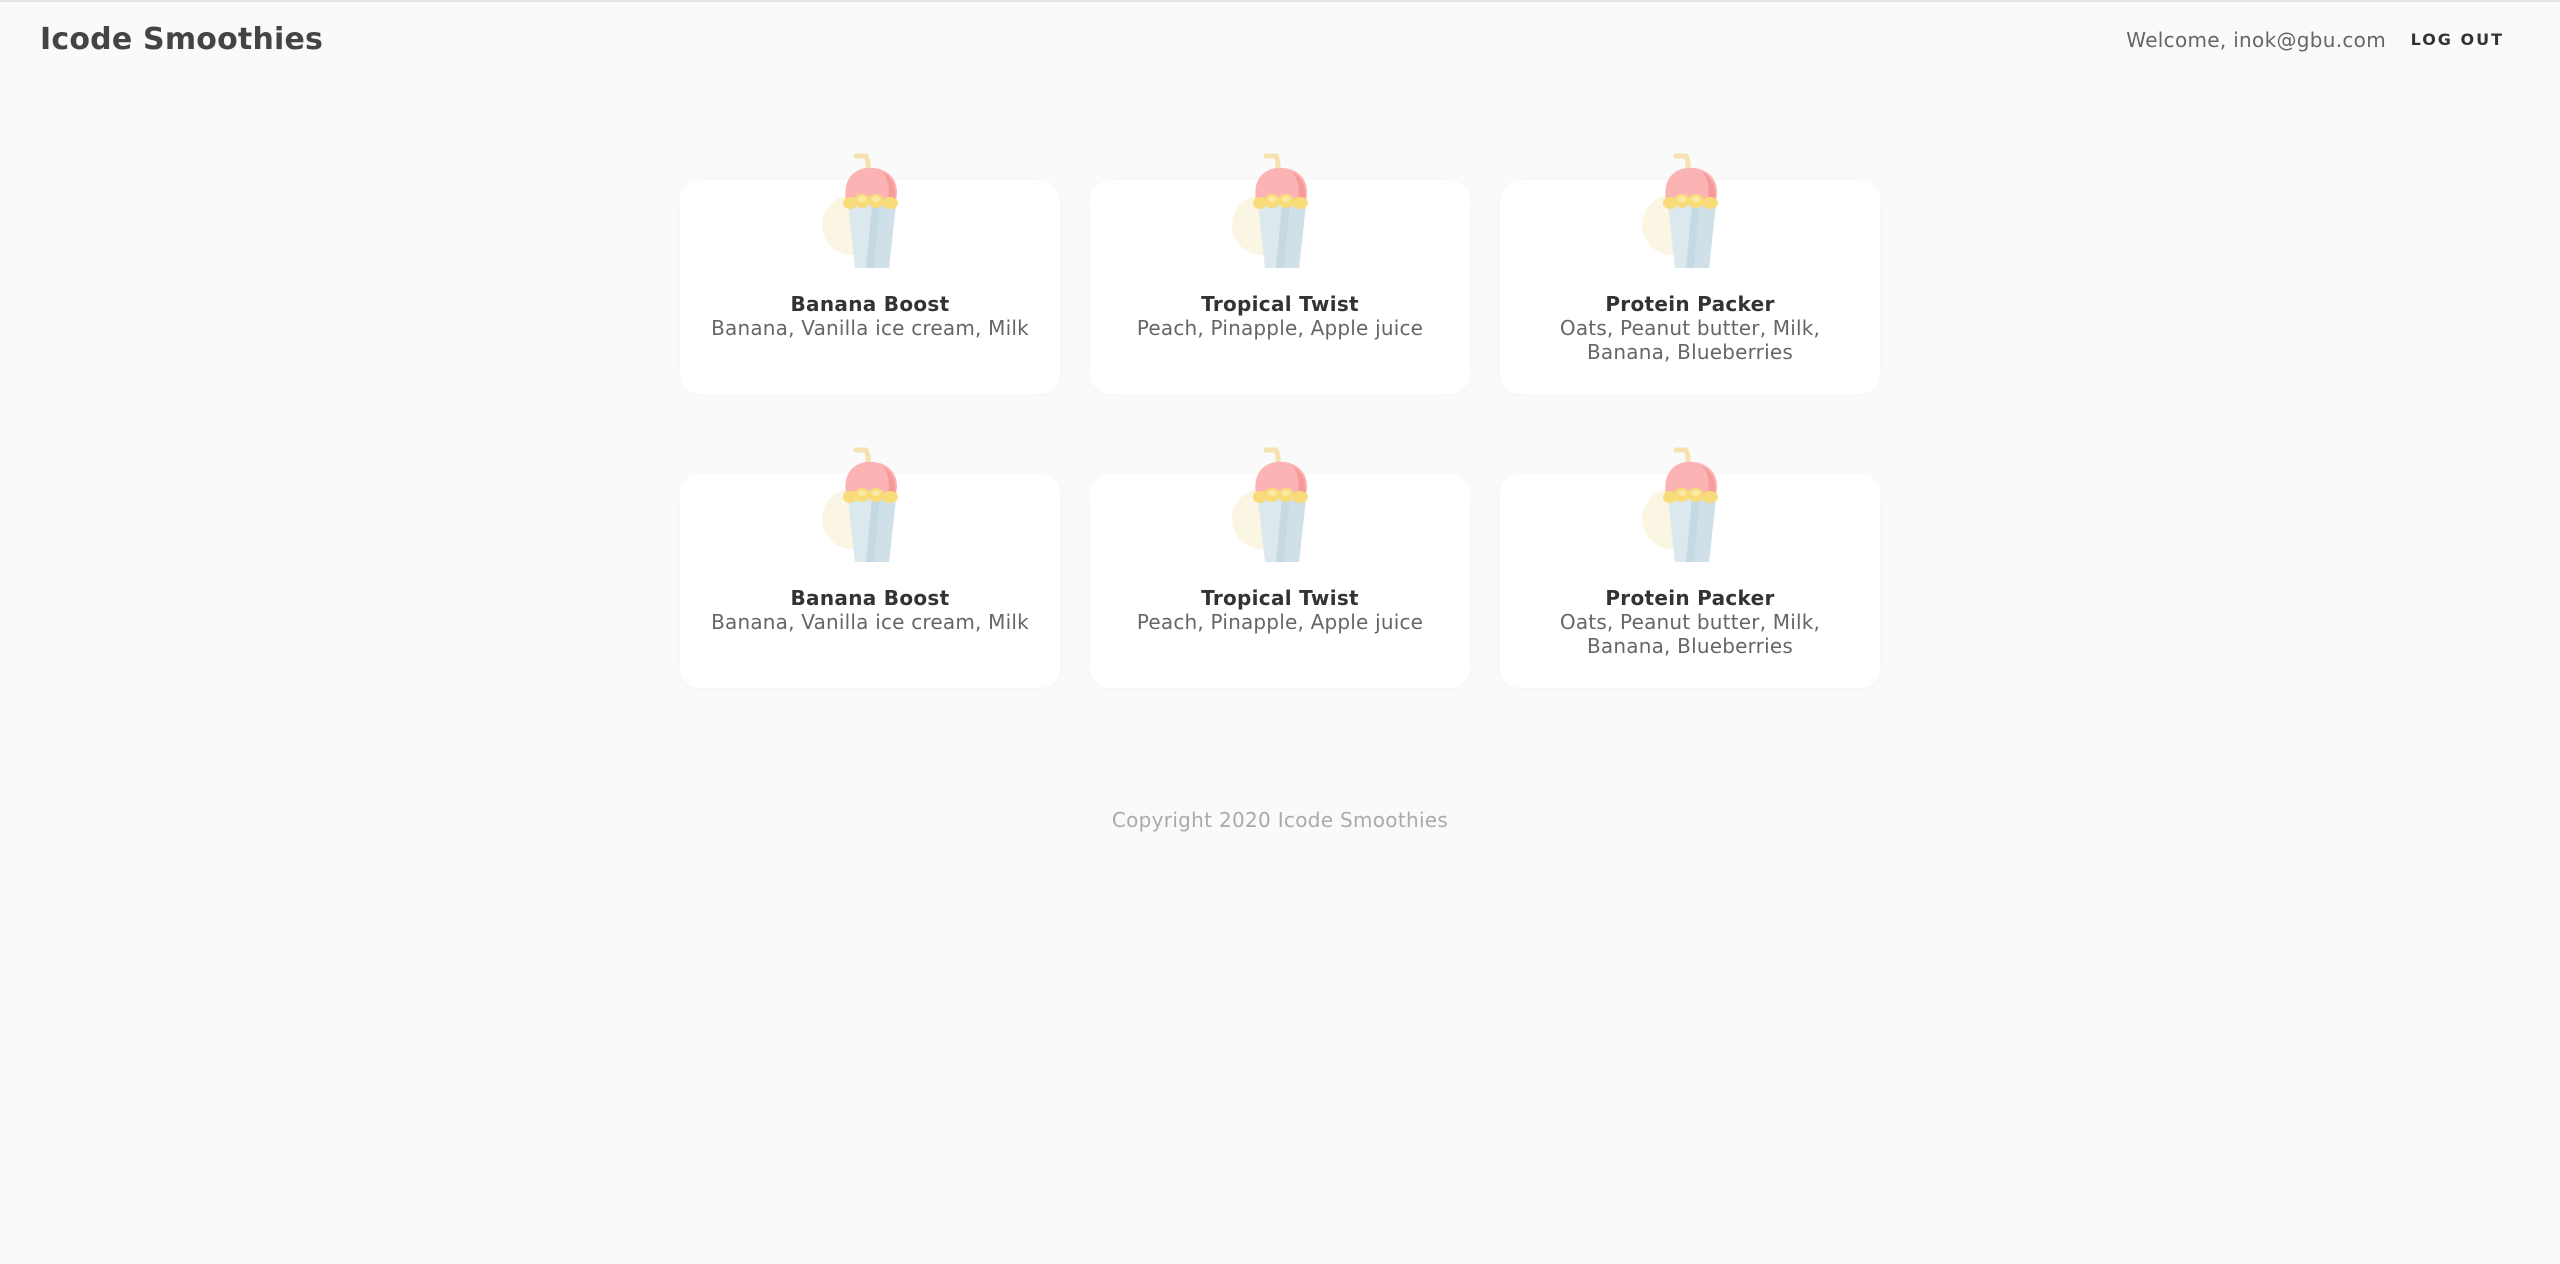  What do you see at coordinates (2256, 40) in the screenshot?
I see `welcome-text: Welcome, inok@gbu.com` at bounding box center [2256, 40].